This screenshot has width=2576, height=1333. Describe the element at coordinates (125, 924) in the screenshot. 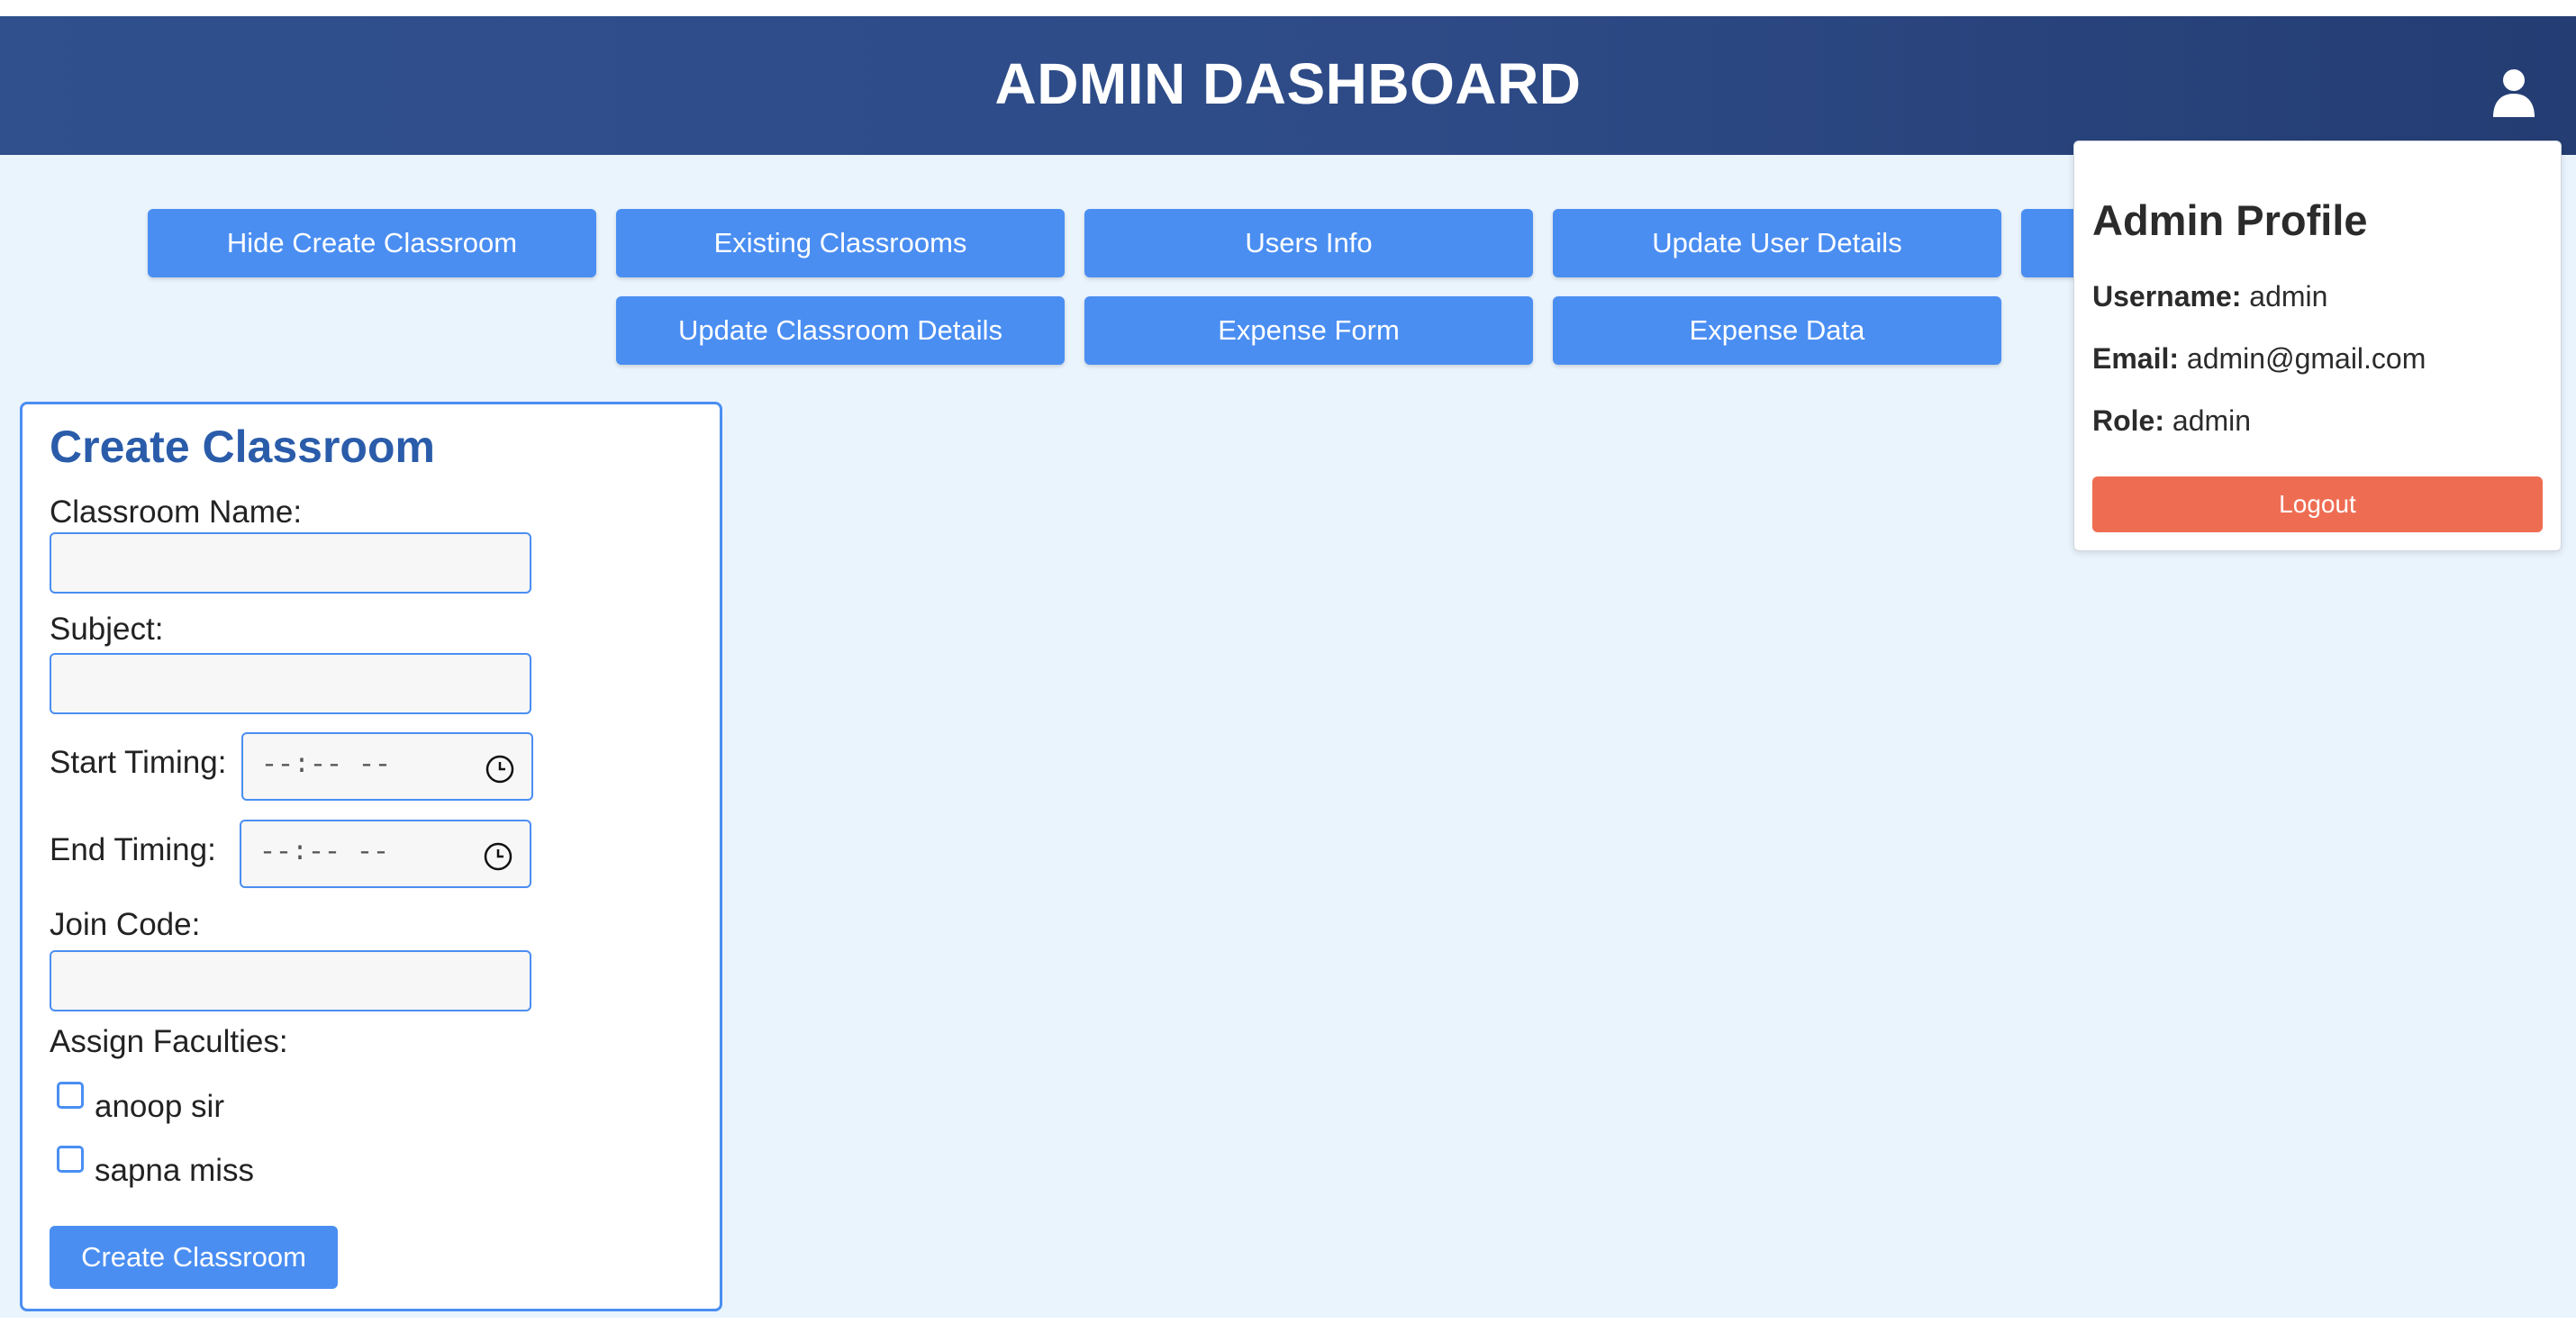

I see `join-code-label: Join Code:` at that location.